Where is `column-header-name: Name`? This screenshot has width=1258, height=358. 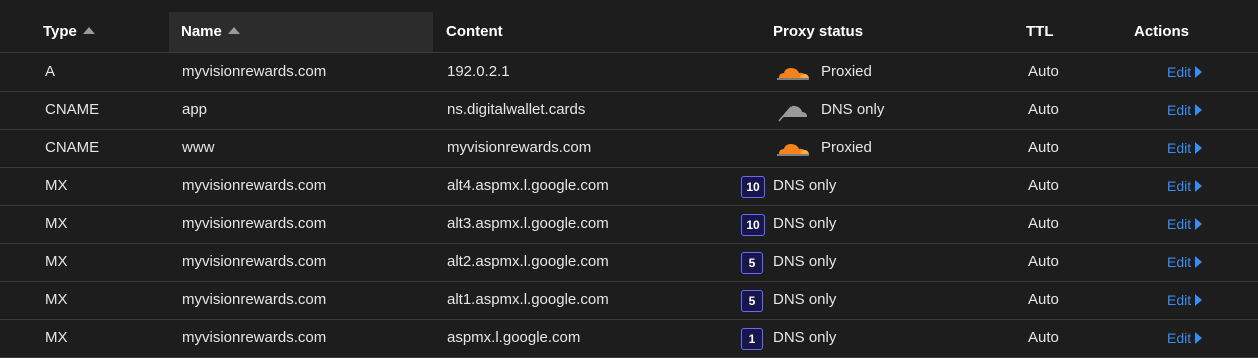 column-header-name: Name is located at coordinates (301, 32).